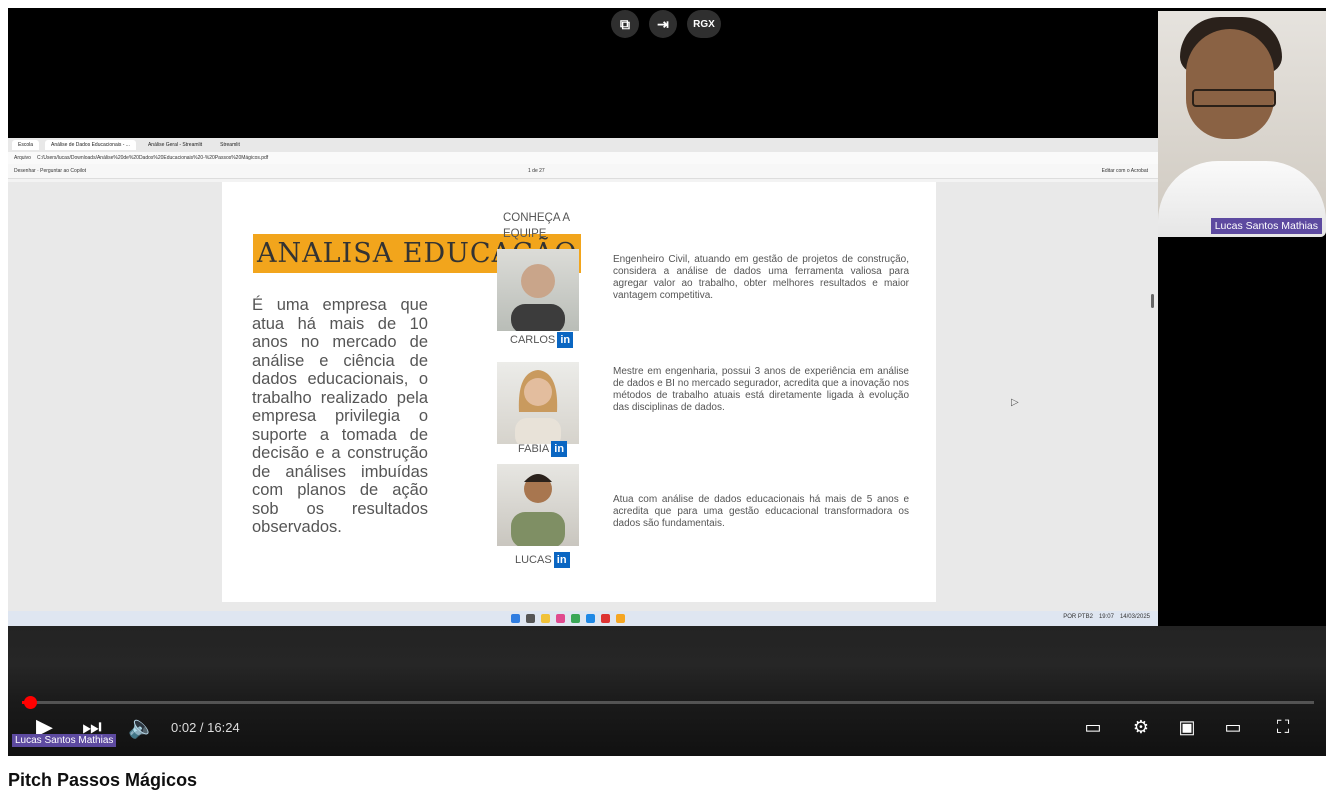 Image resolution: width=1328 pixels, height=791 pixels. I want to click on theater-mode-icon: ▭, so click(1233, 727).